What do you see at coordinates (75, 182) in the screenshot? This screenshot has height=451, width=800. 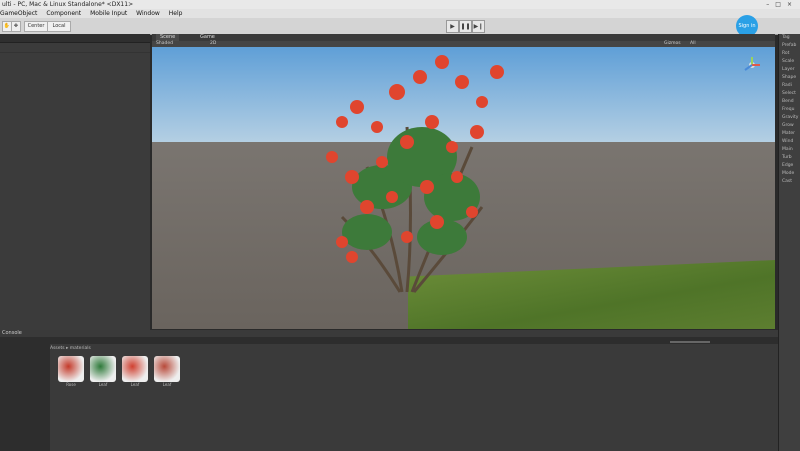 I see `hierarchy-panel` at bounding box center [75, 182].